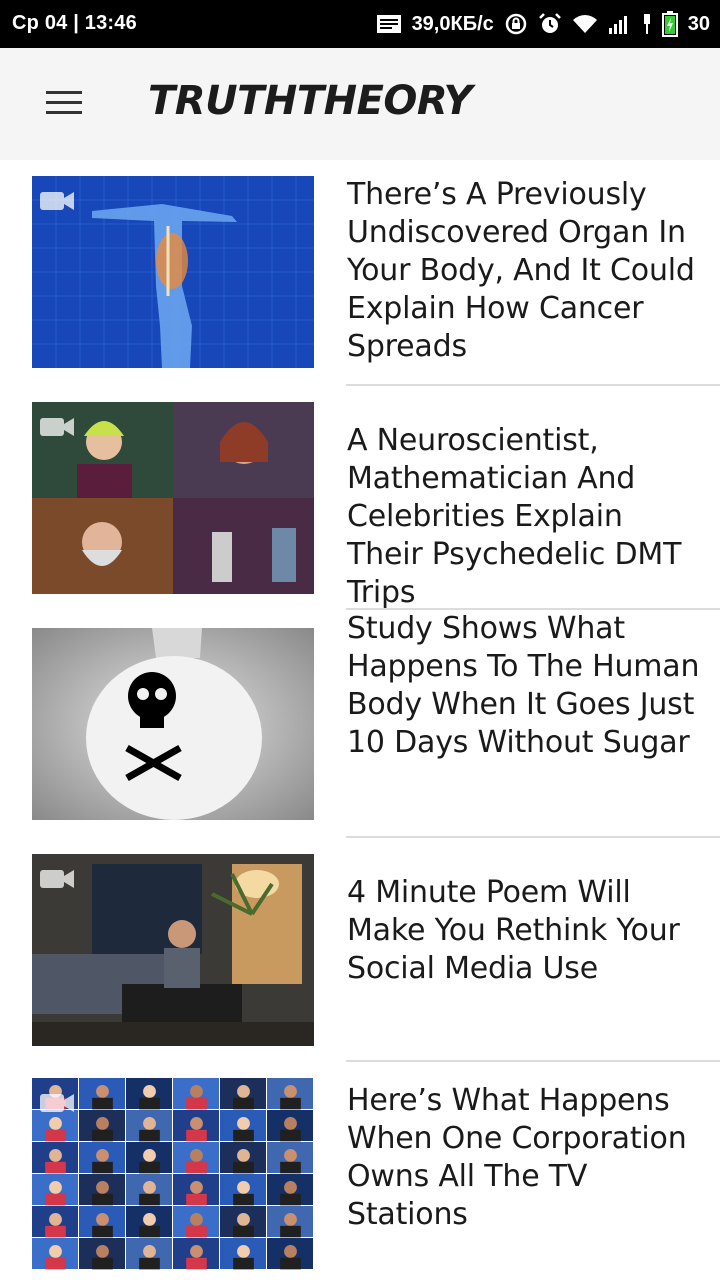  What do you see at coordinates (452, 23) in the screenshot?
I see `network-speed: 39,0КБ/с` at bounding box center [452, 23].